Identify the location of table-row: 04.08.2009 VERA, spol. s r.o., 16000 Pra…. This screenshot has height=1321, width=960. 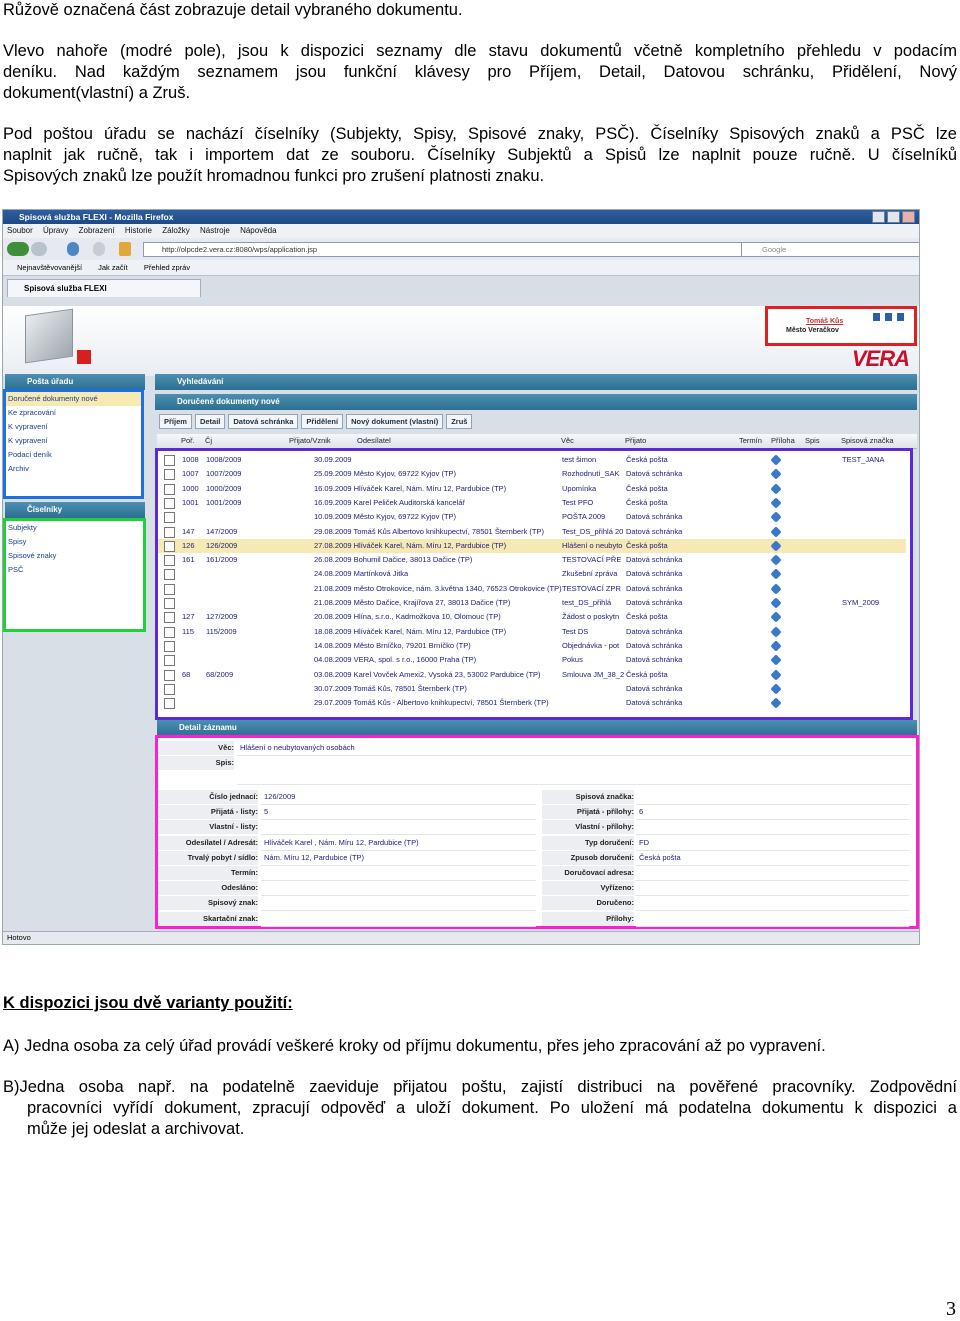
(532, 660).